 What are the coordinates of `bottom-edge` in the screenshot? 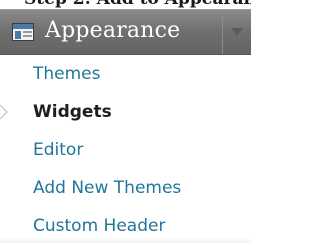 It's located at (125, 240).